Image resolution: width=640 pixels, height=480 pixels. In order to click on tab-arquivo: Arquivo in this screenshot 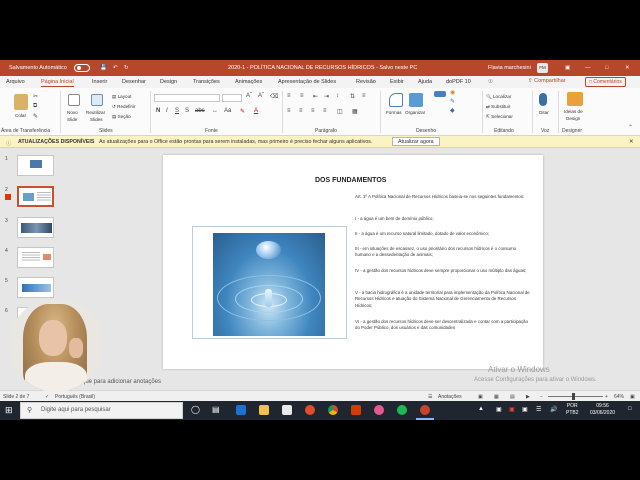, I will do `click(15, 82)`.